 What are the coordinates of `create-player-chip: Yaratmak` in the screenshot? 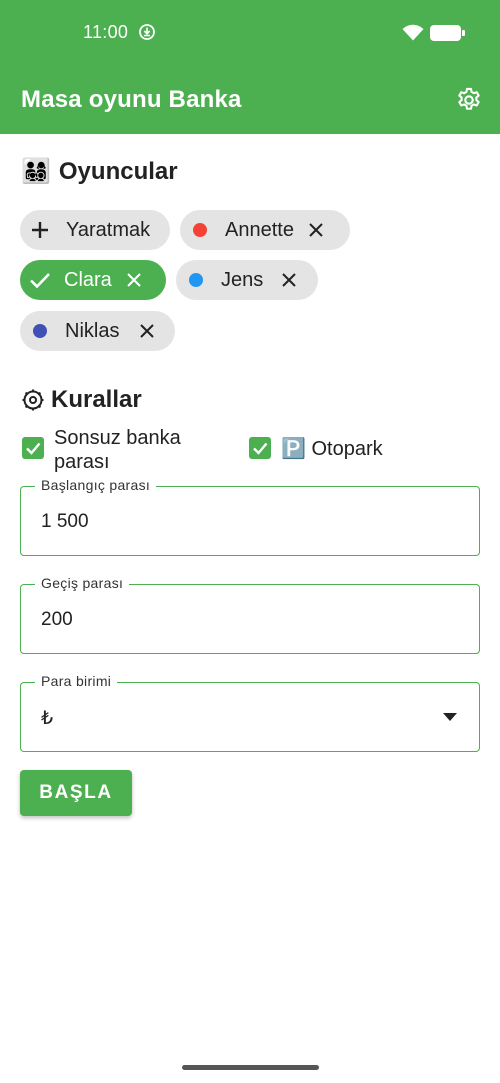 It's located at (95, 230).